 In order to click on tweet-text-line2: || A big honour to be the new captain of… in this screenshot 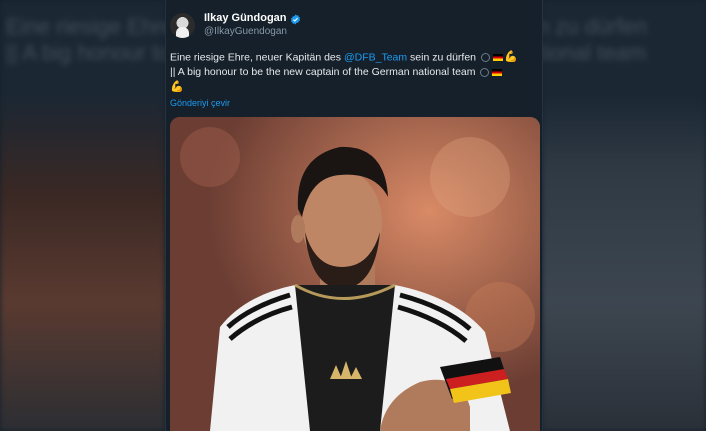, I will do `click(323, 72)`.